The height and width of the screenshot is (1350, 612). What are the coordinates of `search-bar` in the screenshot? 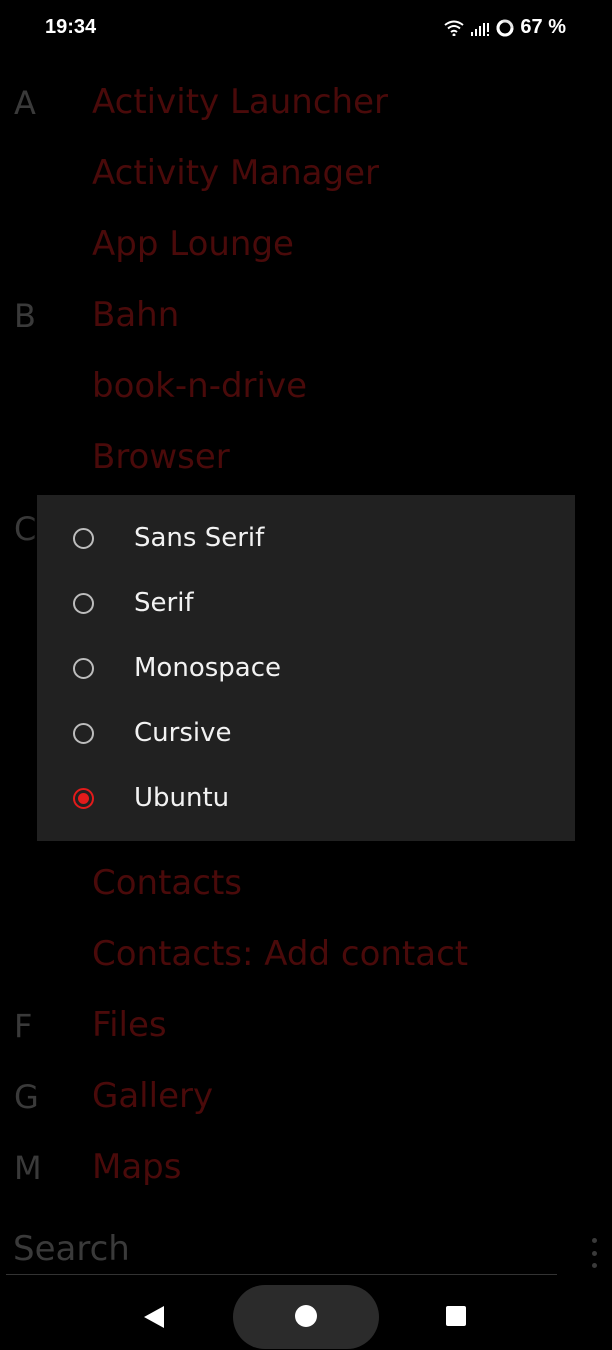 It's located at (281, 1251).